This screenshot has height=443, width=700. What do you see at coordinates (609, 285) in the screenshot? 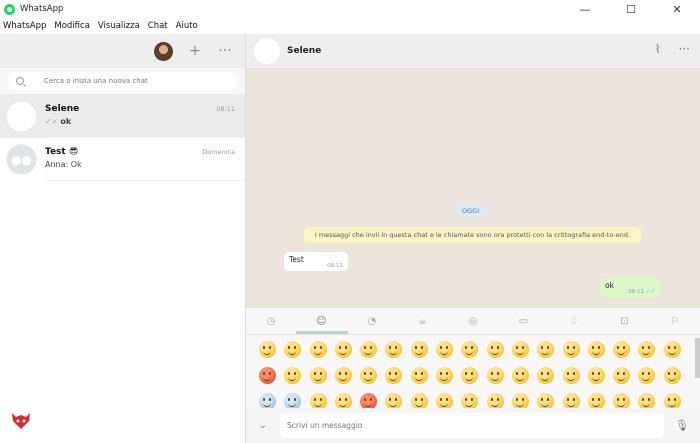
I see `message-text: ok` at bounding box center [609, 285].